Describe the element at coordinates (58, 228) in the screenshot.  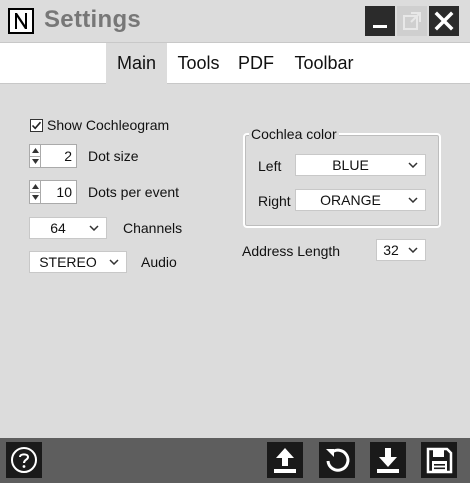
I see `channels-value: 64` at that location.